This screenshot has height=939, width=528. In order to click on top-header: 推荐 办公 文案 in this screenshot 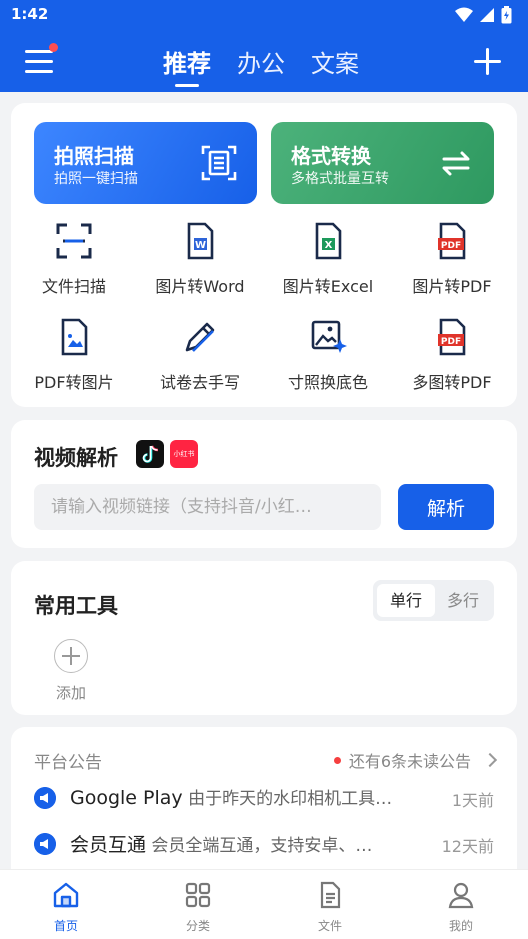, I will do `click(264, 61)`.